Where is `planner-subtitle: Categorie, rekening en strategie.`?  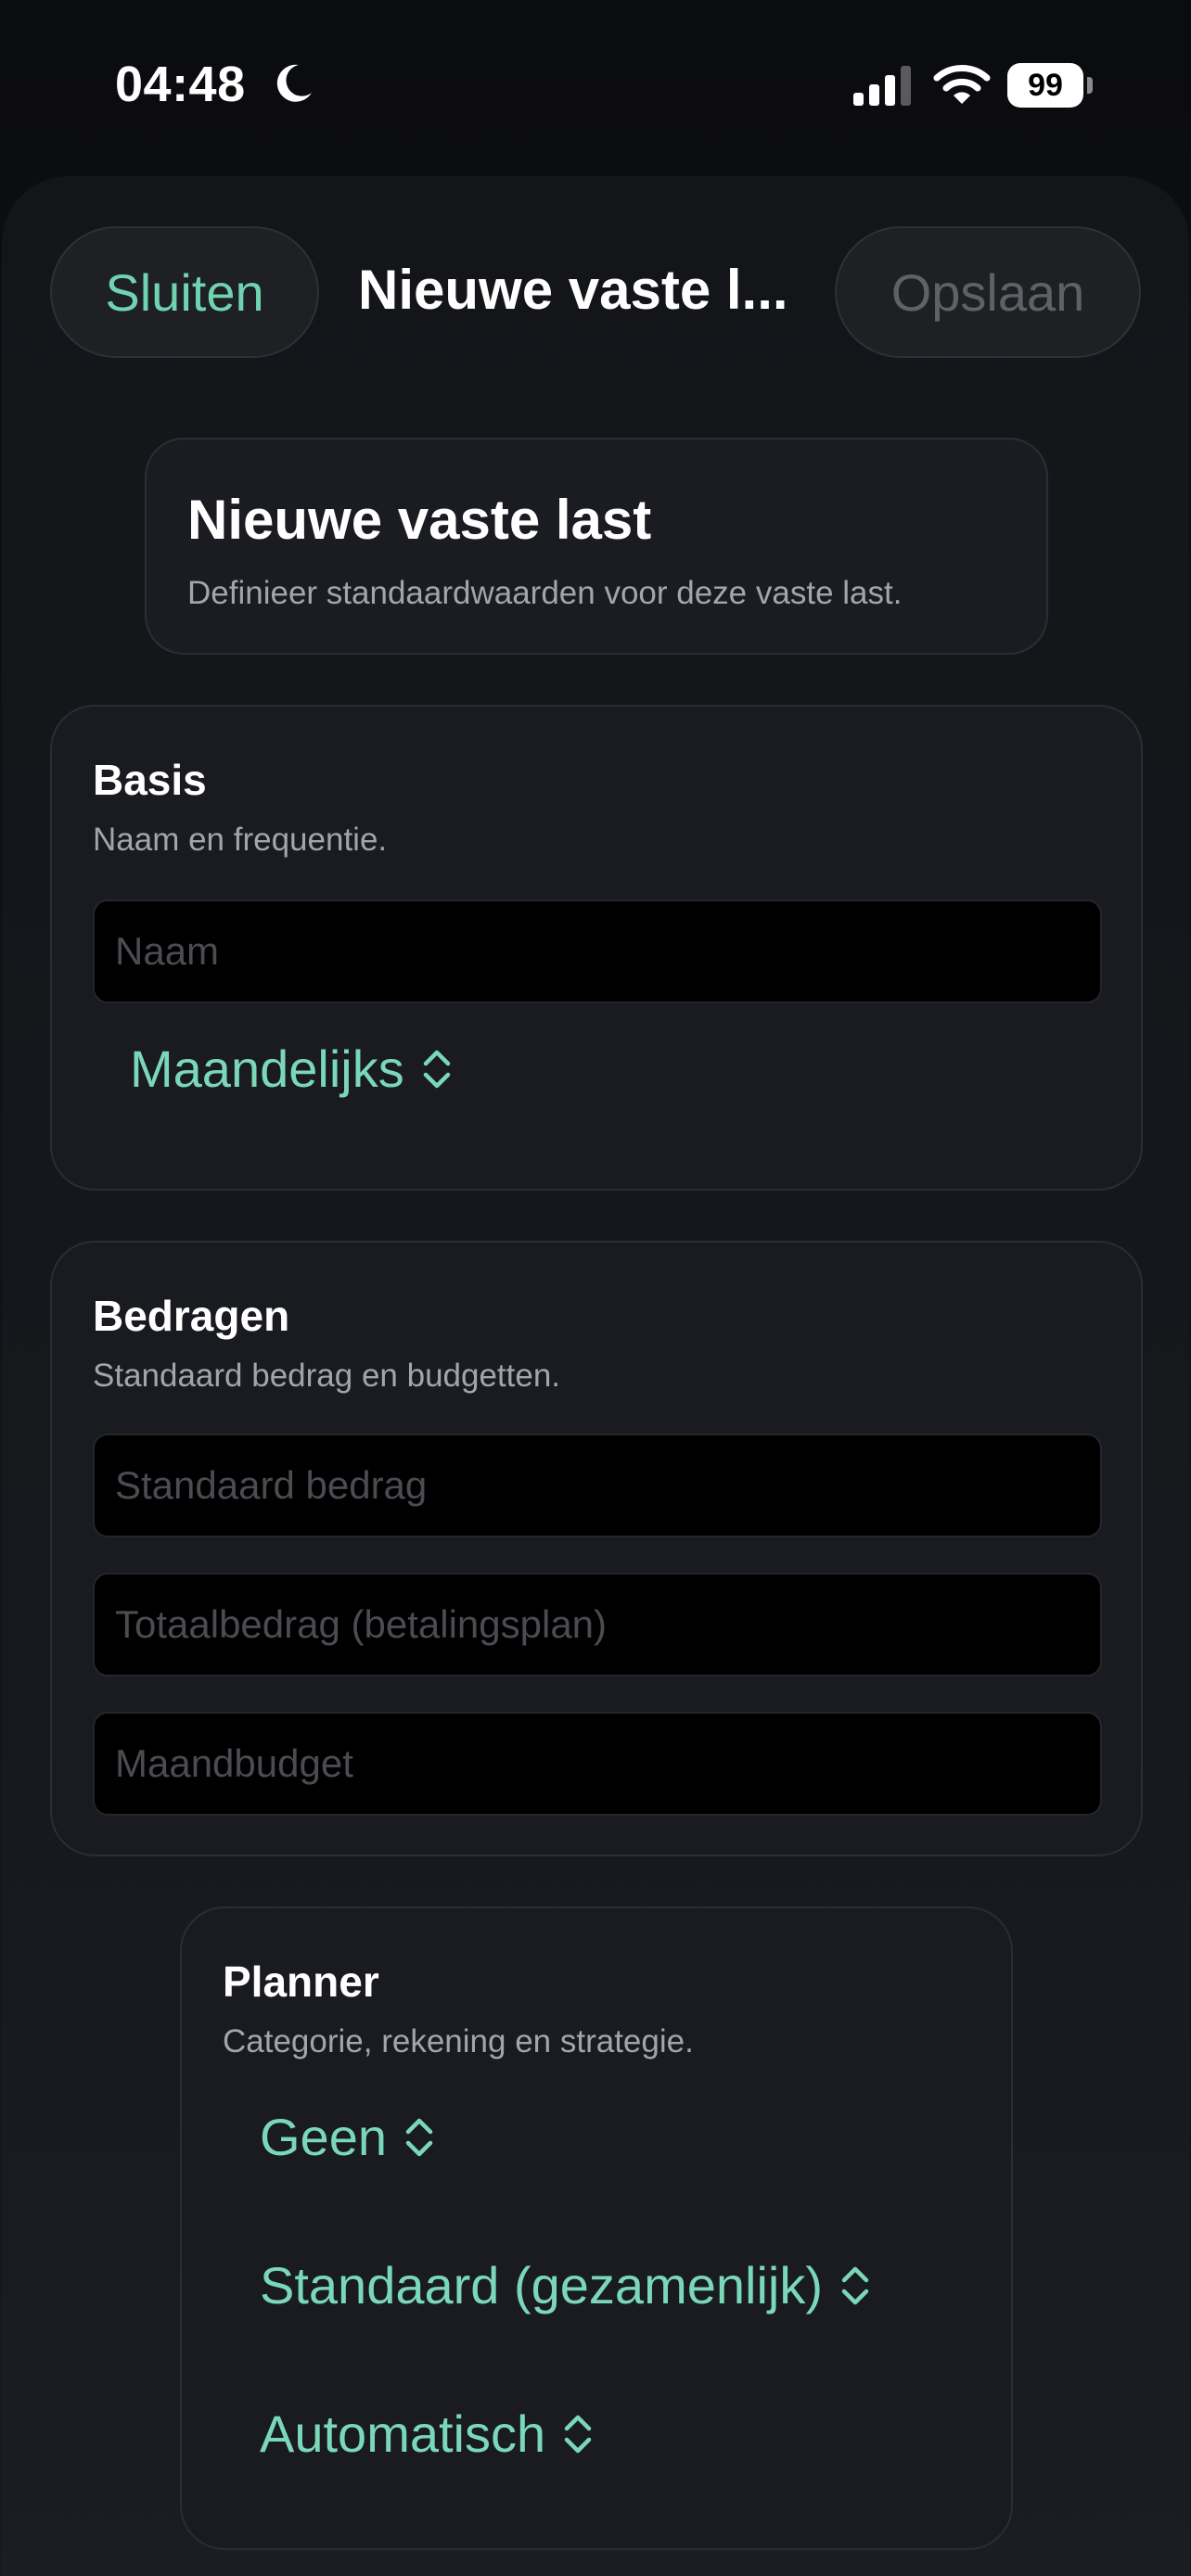 planner-subtitle: Categorie, rekening en strategie. is located at coordinates (458, 2042).